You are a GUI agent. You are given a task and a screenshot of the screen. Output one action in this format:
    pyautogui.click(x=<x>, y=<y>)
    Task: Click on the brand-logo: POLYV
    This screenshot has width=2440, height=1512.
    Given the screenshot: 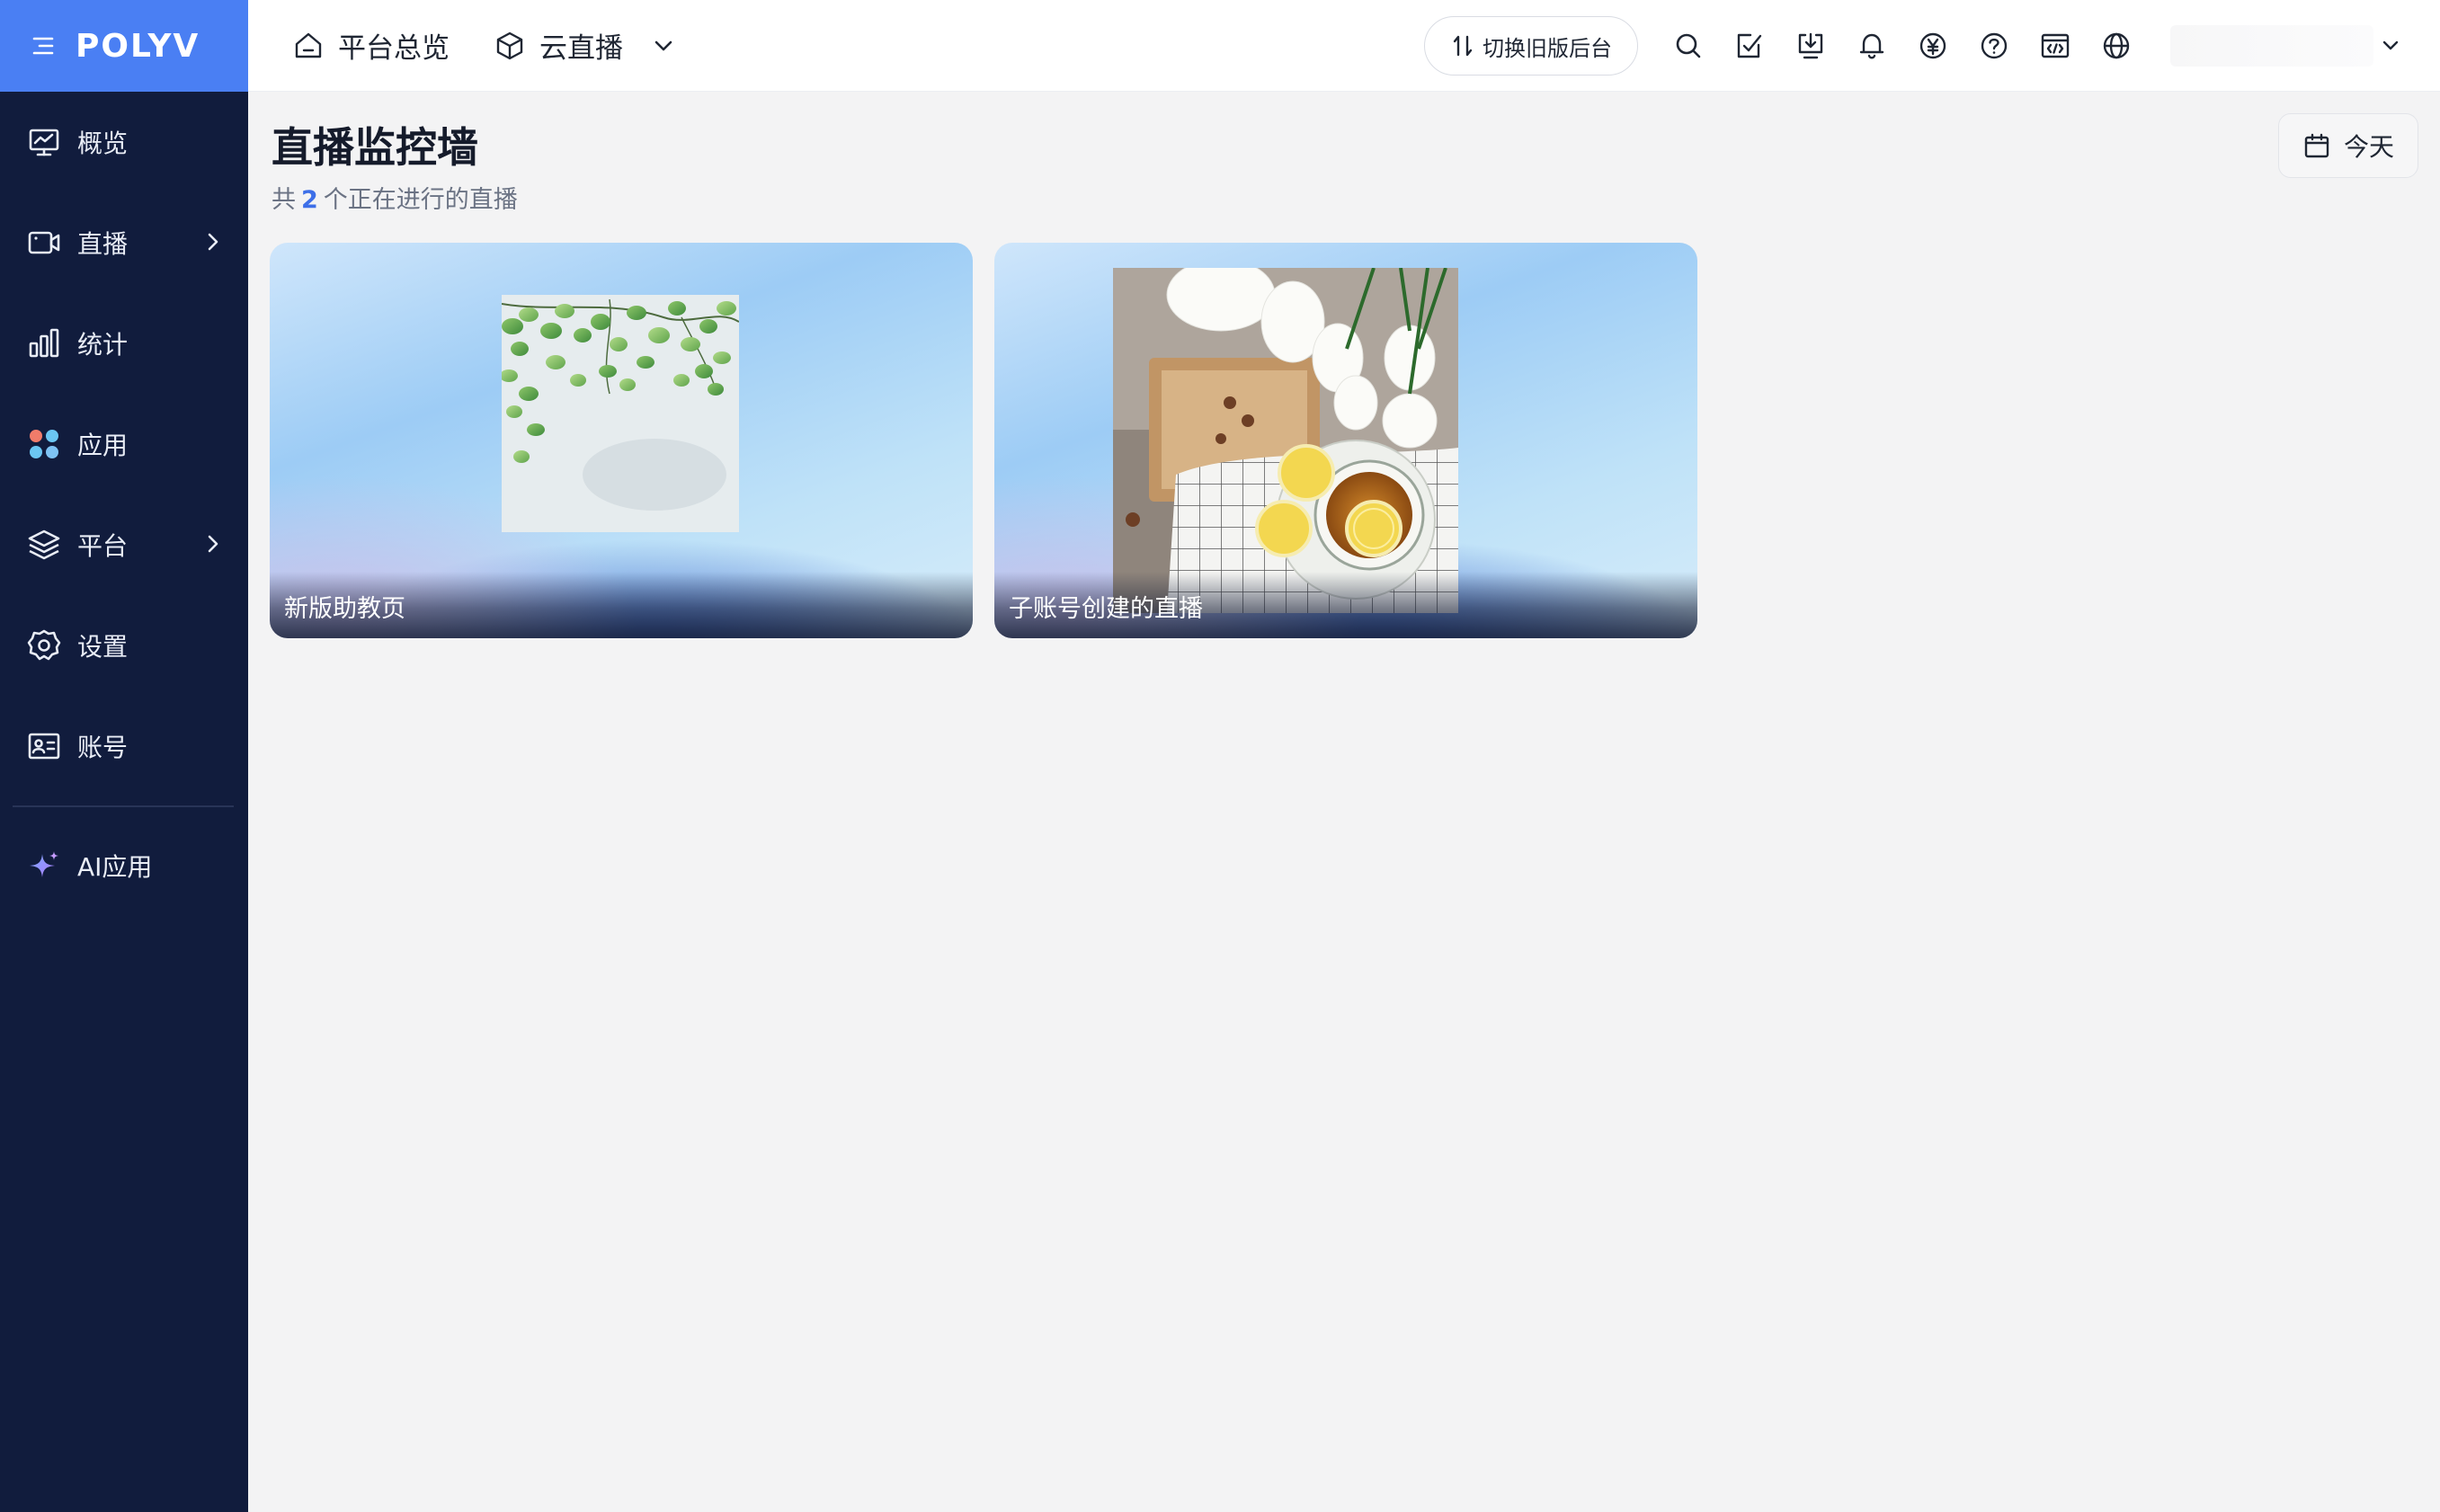 What is the action you would take?
    pyautogui.click(x=138, y=46)
    